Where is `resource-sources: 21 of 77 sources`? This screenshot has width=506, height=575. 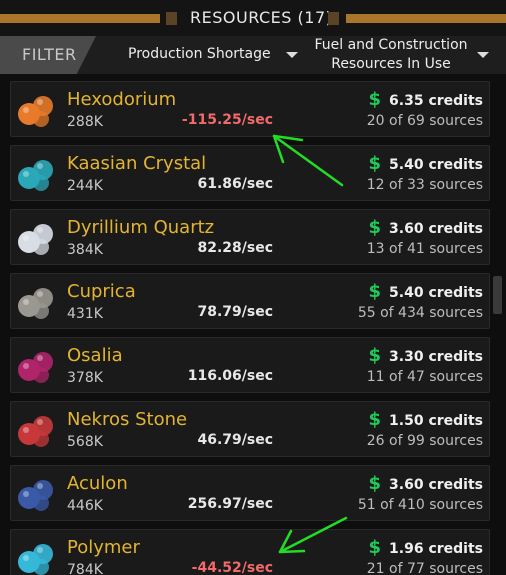
resource-sources: 21 of 77 sources is located at coordinates (424, 568).